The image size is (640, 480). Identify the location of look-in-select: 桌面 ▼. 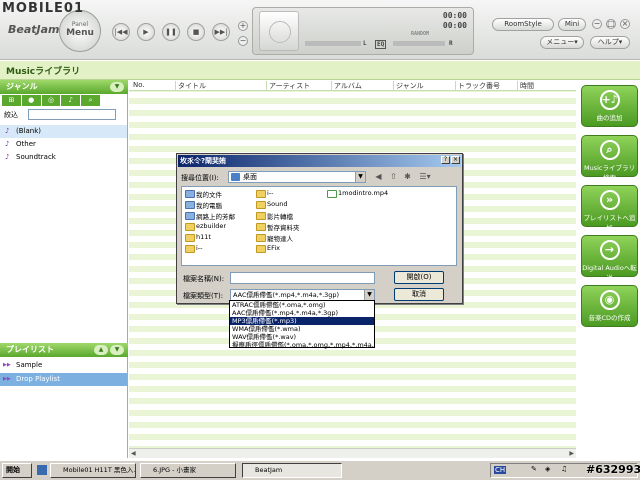
(297, 177).